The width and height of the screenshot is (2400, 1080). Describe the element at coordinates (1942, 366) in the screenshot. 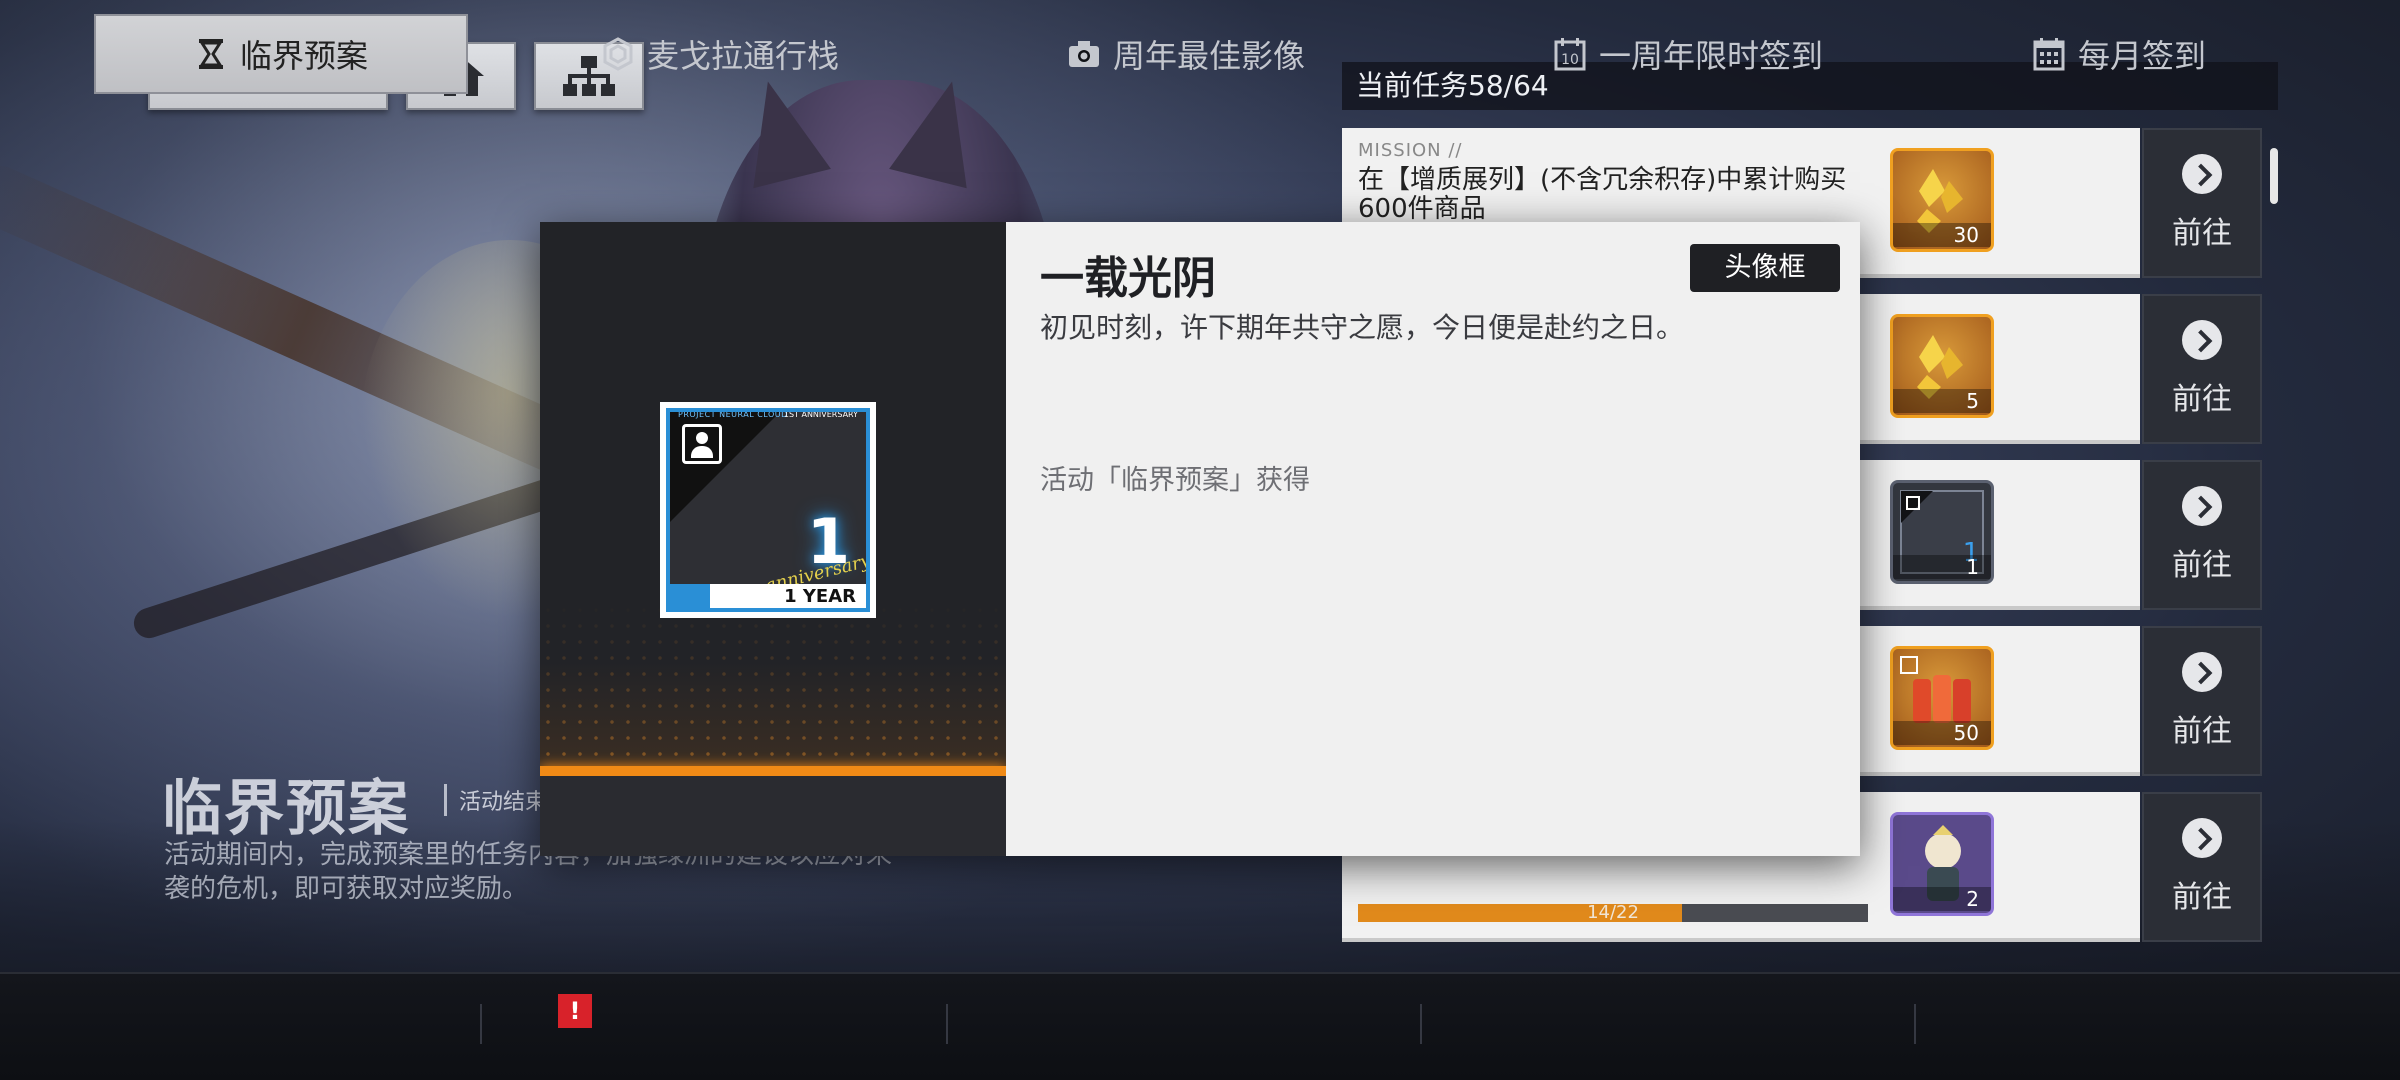

I see `task-reward: 5` at that location.